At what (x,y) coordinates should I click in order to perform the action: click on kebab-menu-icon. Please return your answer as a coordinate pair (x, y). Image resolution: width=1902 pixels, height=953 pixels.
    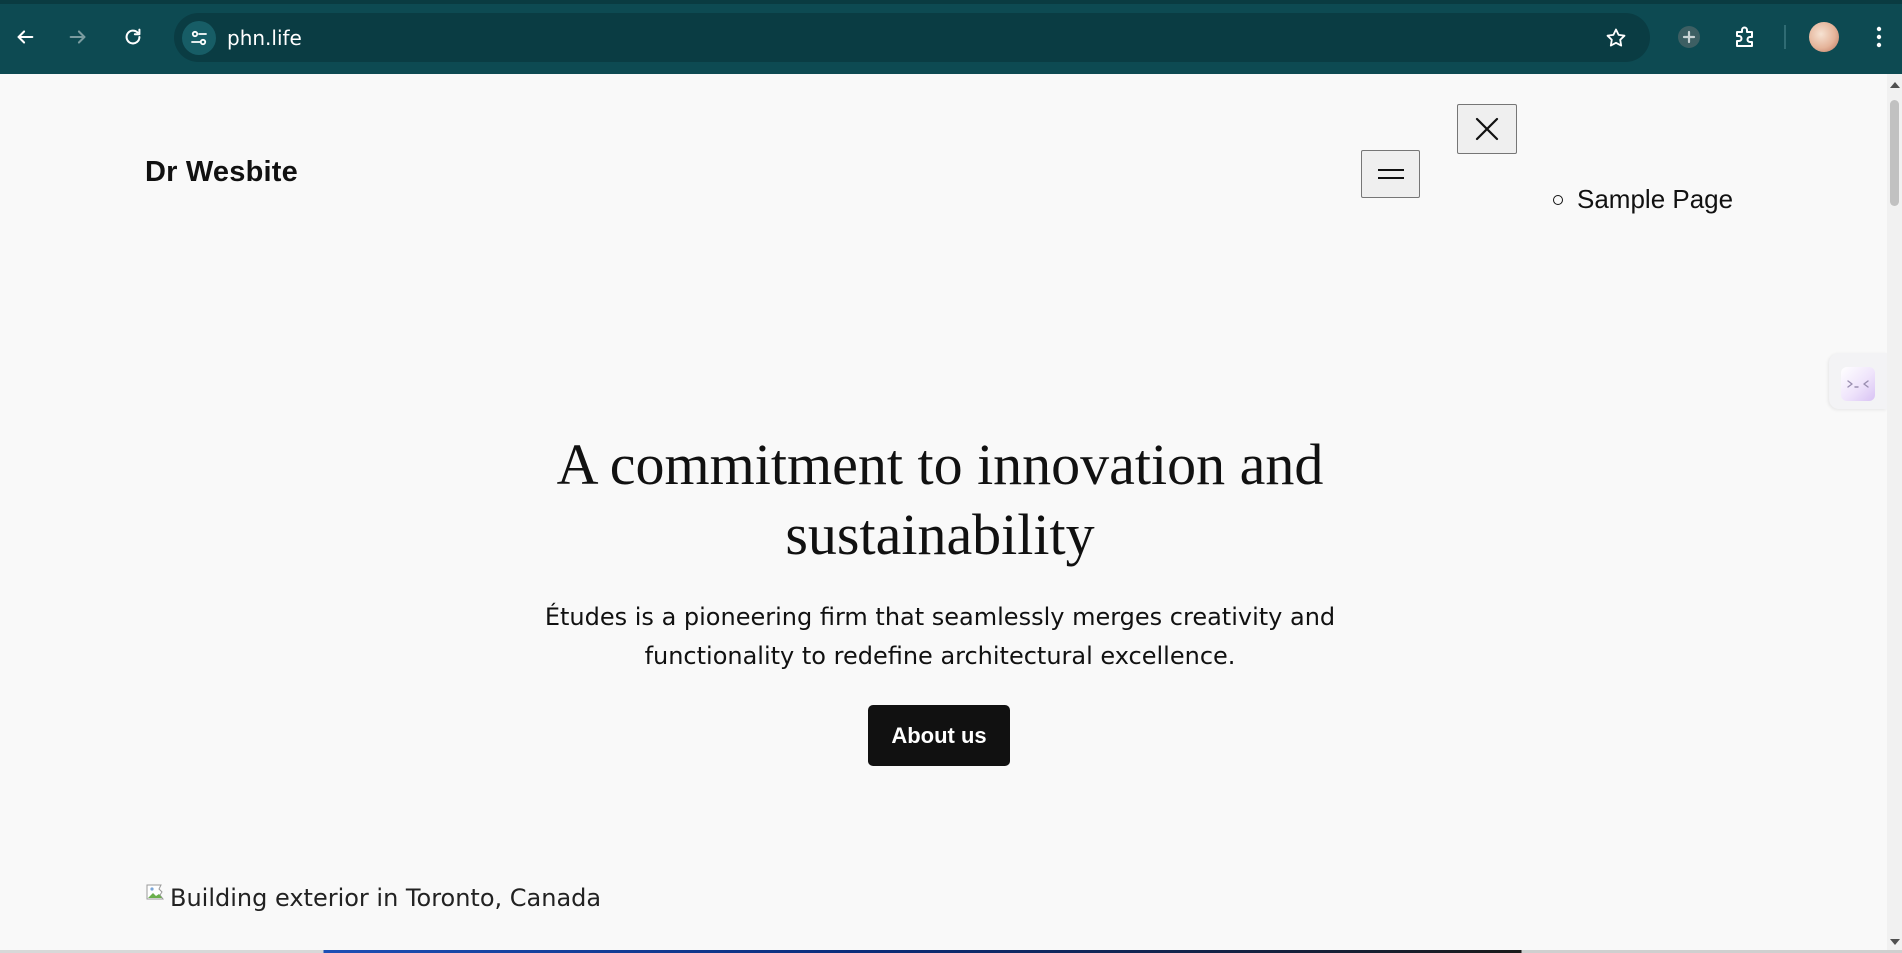
    Looking at the image, I should click on (1879, 37).